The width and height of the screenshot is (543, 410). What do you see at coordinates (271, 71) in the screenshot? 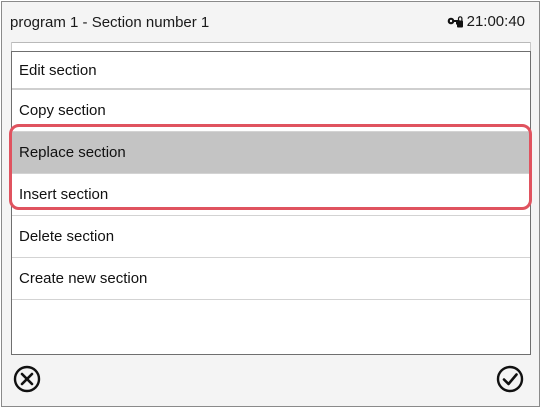
I see `menu-heading: Edit section` at bounding box center [271, 71].